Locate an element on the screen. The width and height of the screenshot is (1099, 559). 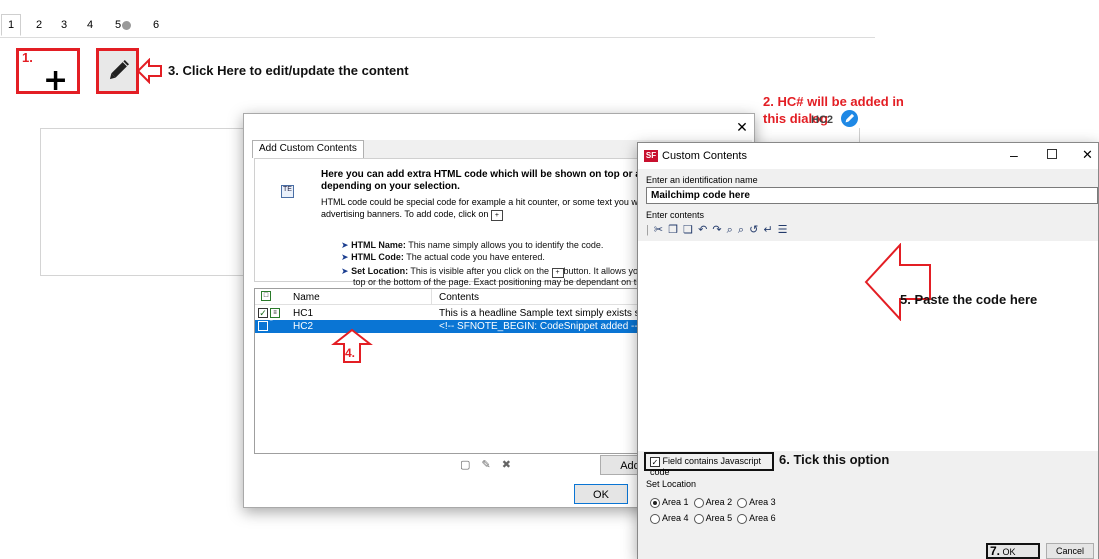
page-tab-5: 5 is located at coordinates (123, 25).